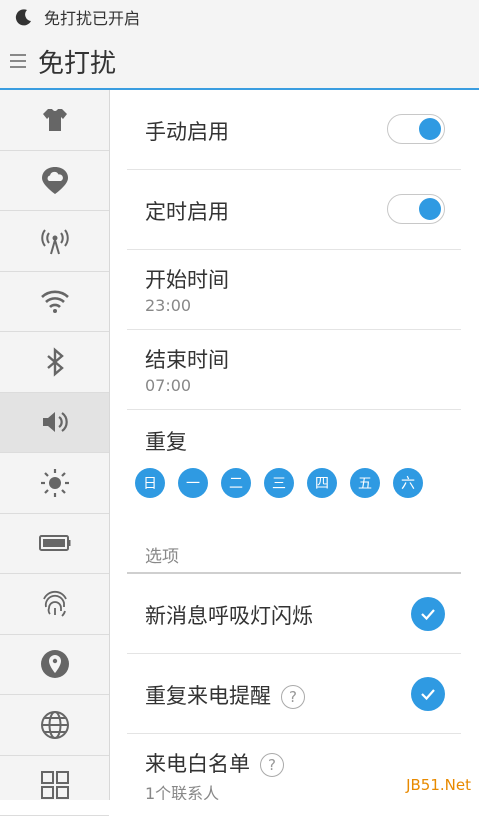 This screenshot has width=479, height=816. Describe the element at coordinates (168, 385) in the screenshot. I see `end-time-value: 07:00` at that location.